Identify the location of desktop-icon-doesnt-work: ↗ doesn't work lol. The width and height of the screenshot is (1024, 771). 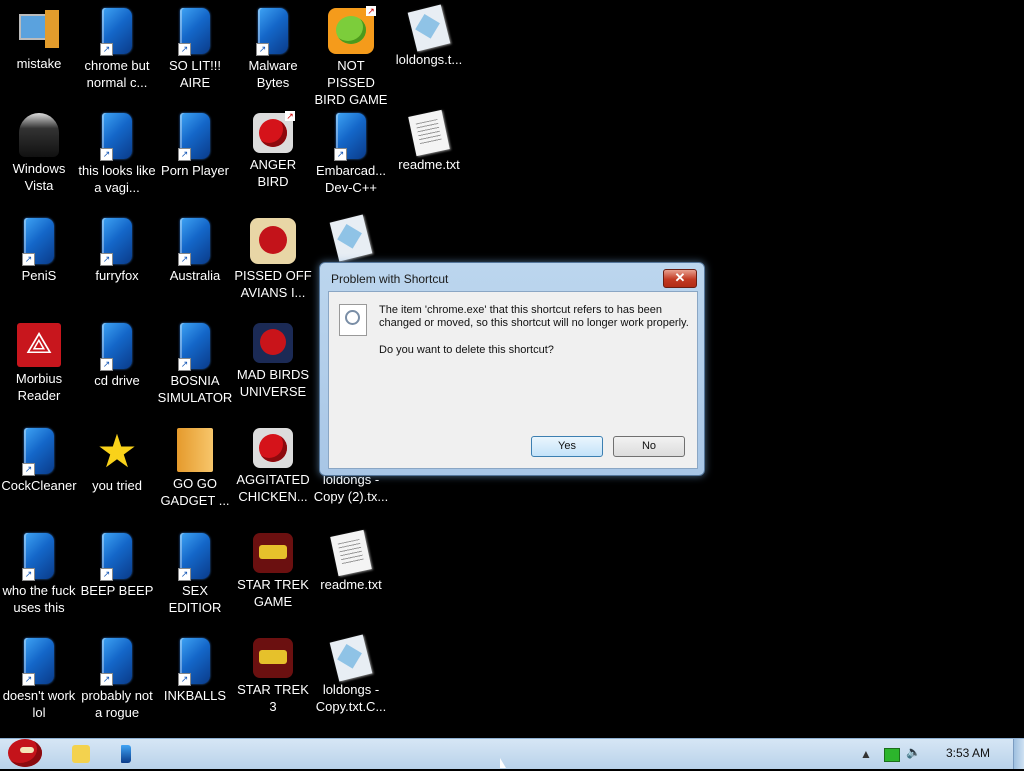
(39, 676).